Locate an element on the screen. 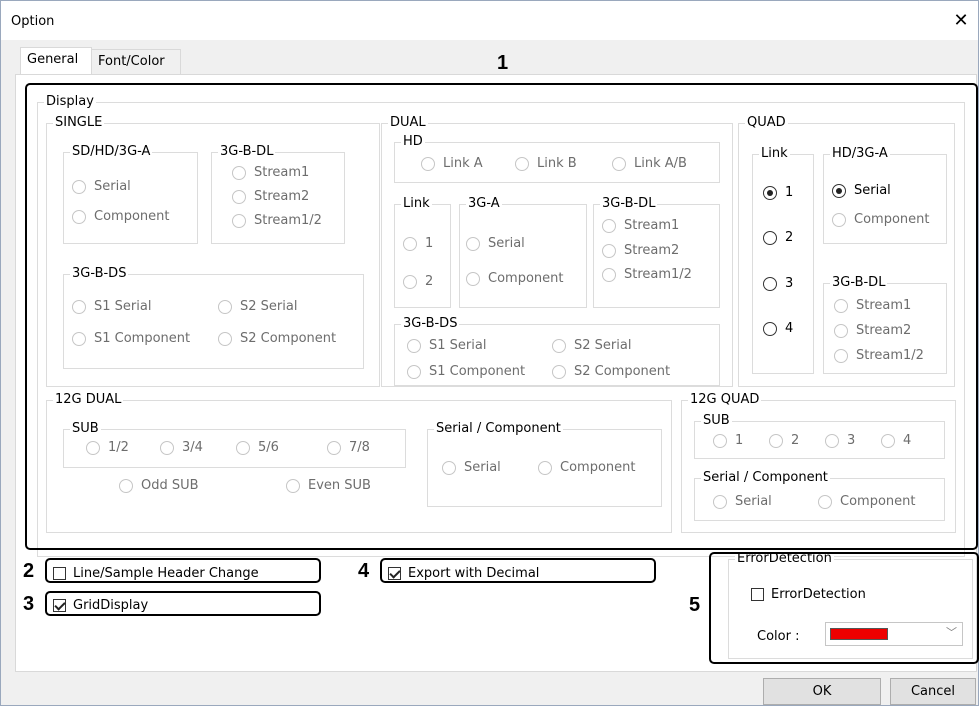 This screenshot has width=979, height=706. cancel-button-label: Cancel is located at coordinates (933, 691).